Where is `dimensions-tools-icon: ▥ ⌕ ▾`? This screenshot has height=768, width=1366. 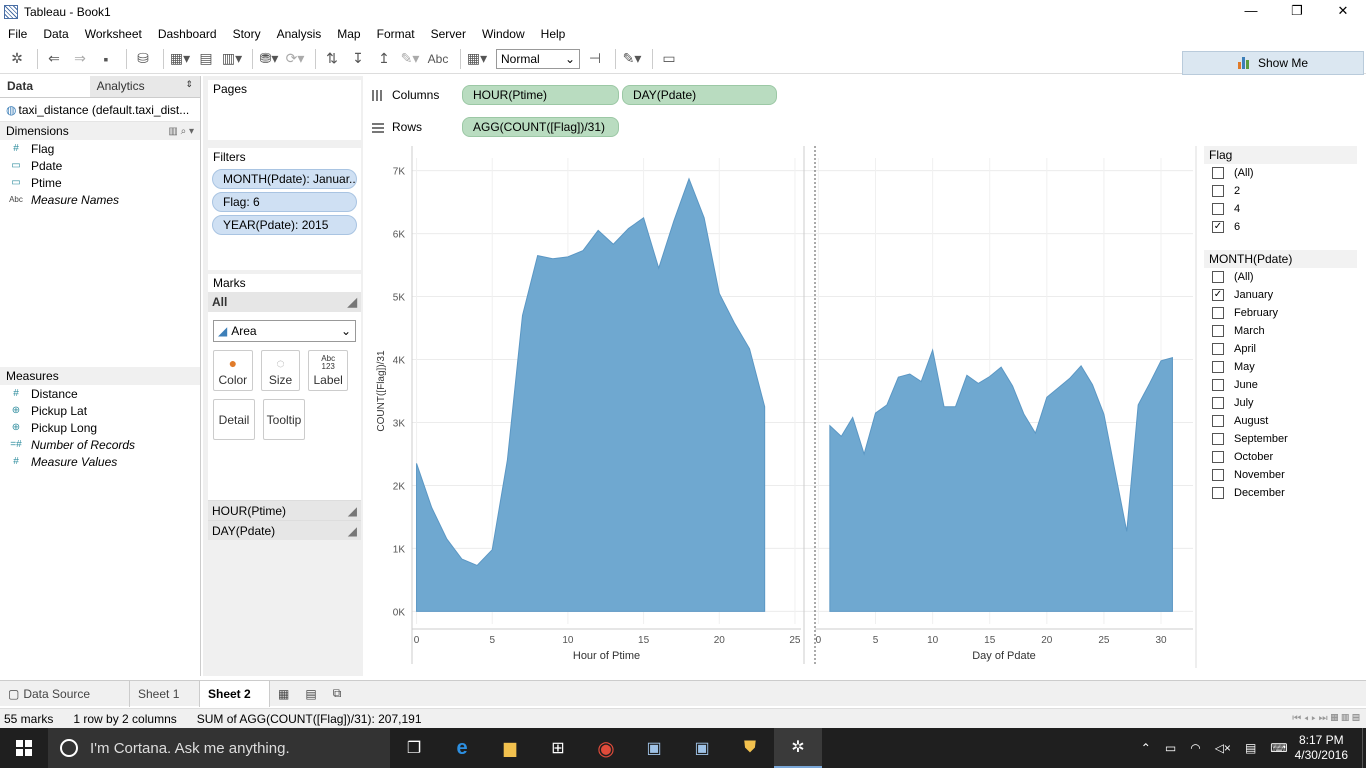 dimensions-tools-icon: ▥ ⌕ ▾ is located at coordinates (181, 131).